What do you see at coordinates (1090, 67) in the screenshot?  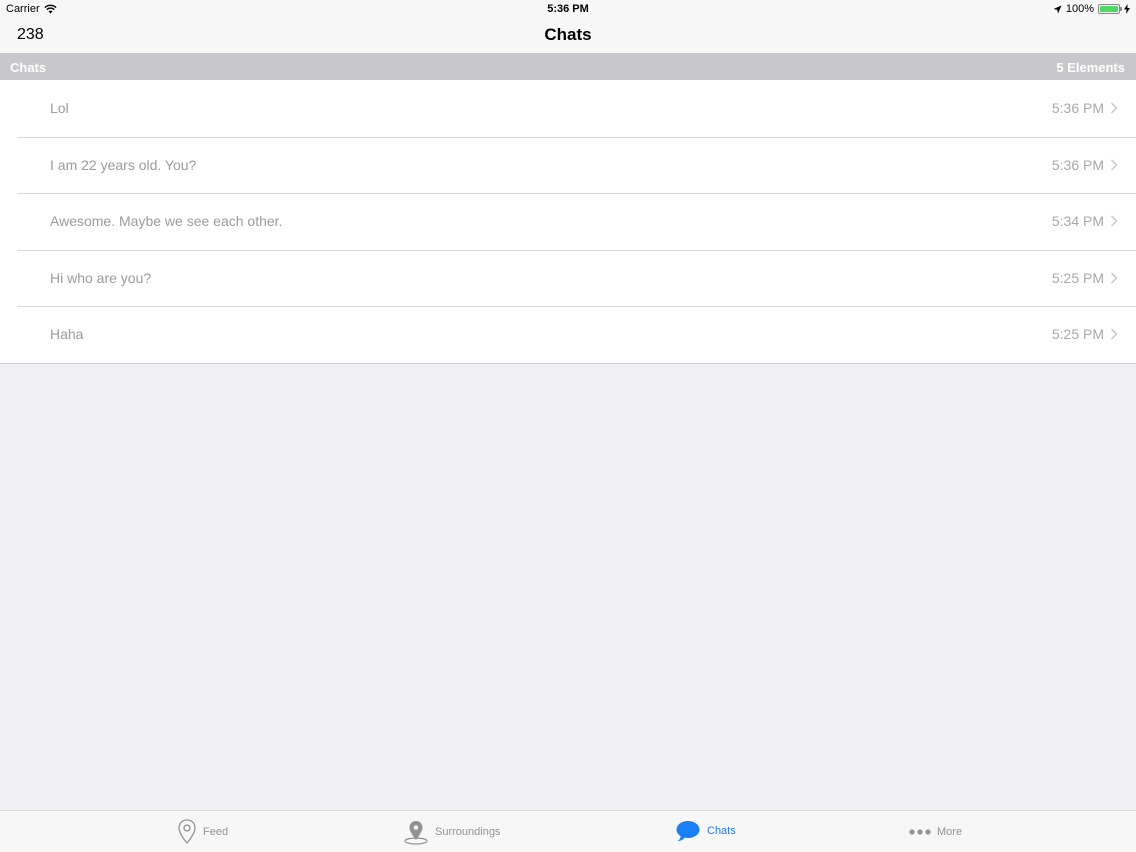 I see `section-count: 5 Elements` at bounding box center [1090, 67].